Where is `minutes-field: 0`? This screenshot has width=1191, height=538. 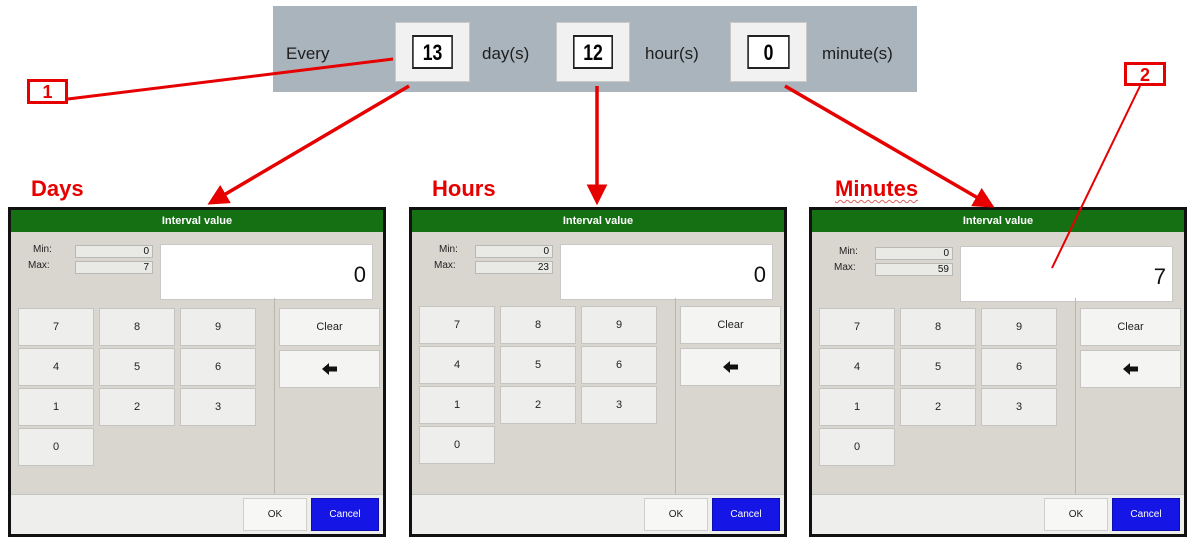 minutes-field: 0 is located at coordinates (768, 52).